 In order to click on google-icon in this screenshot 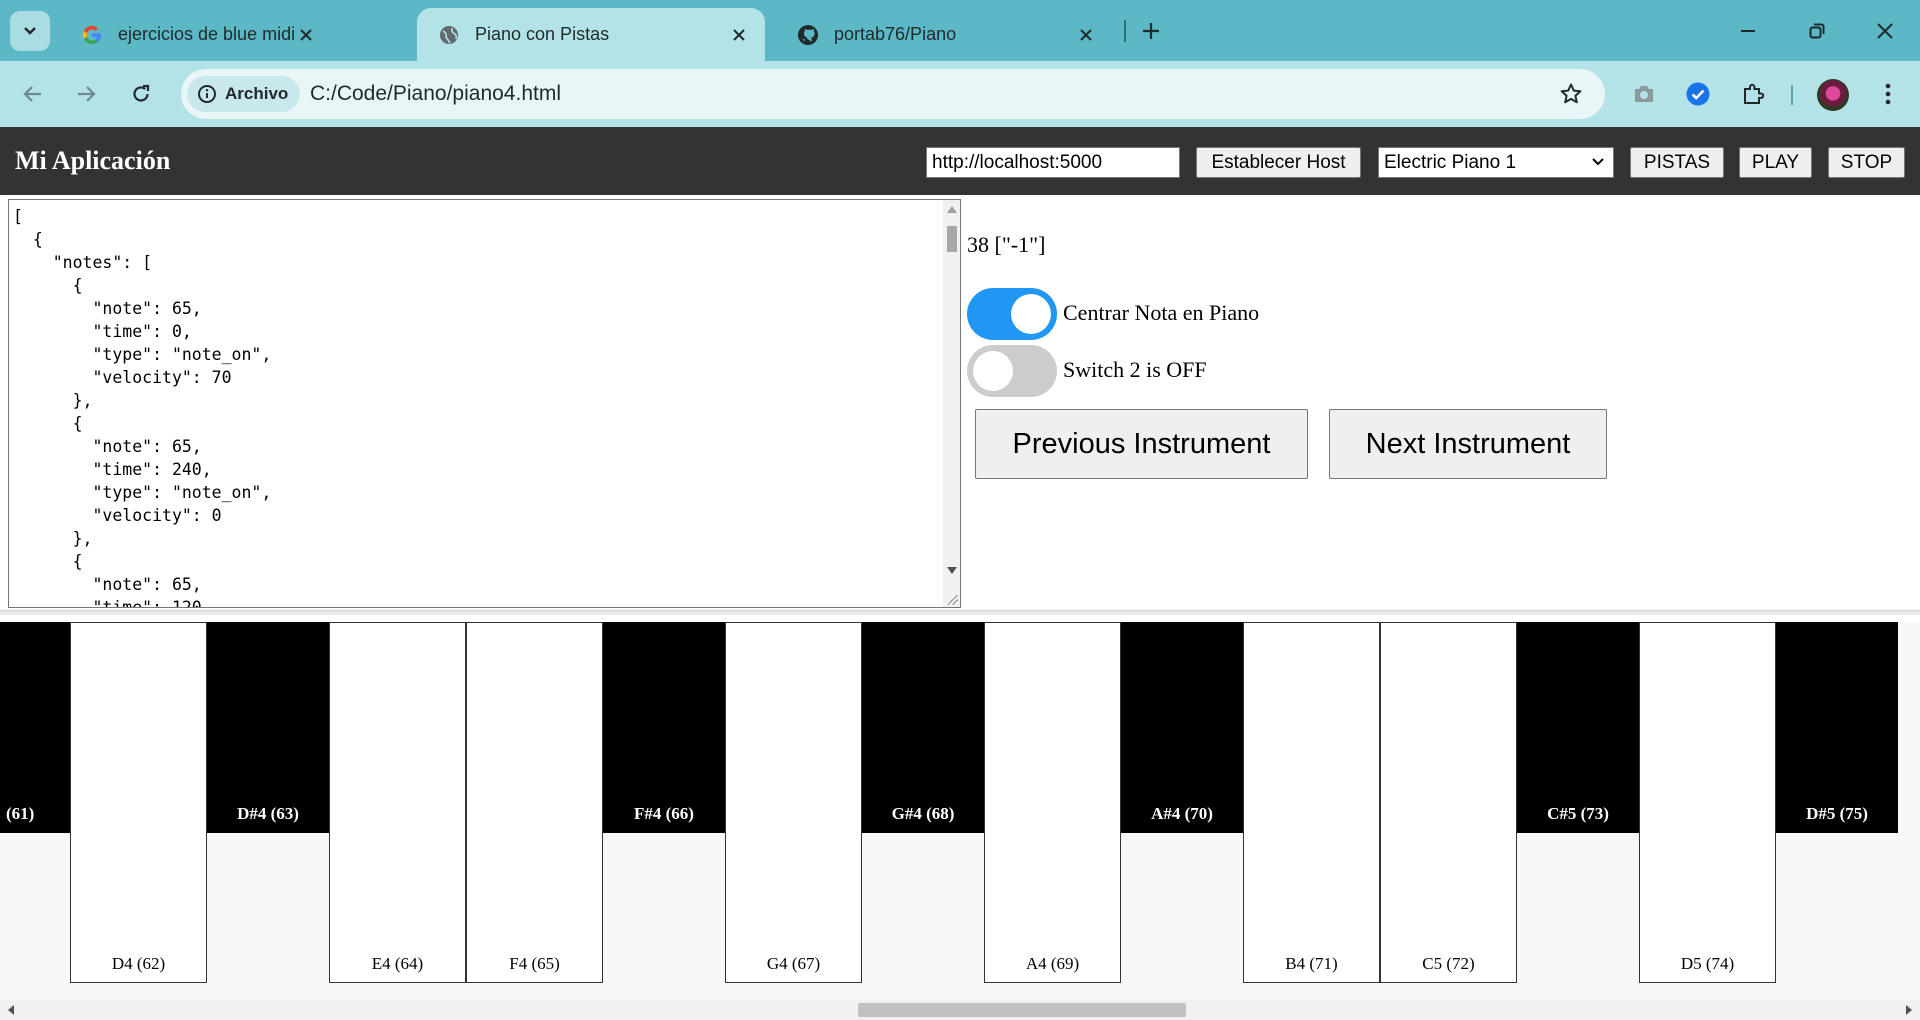, I will do `click(92, 35)`.